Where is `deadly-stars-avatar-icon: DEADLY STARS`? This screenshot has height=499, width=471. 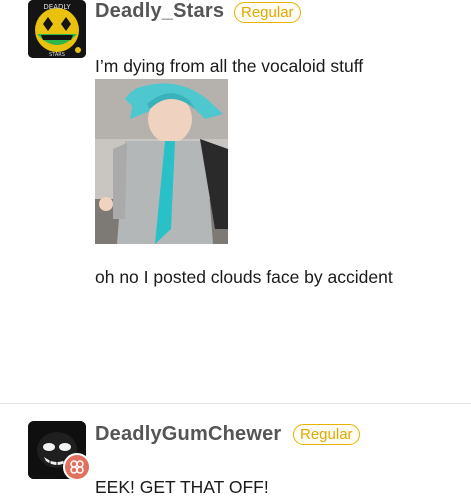
deadly-stars-avatar-icon: DEADLY STARS is located at coordinates (57, 29).